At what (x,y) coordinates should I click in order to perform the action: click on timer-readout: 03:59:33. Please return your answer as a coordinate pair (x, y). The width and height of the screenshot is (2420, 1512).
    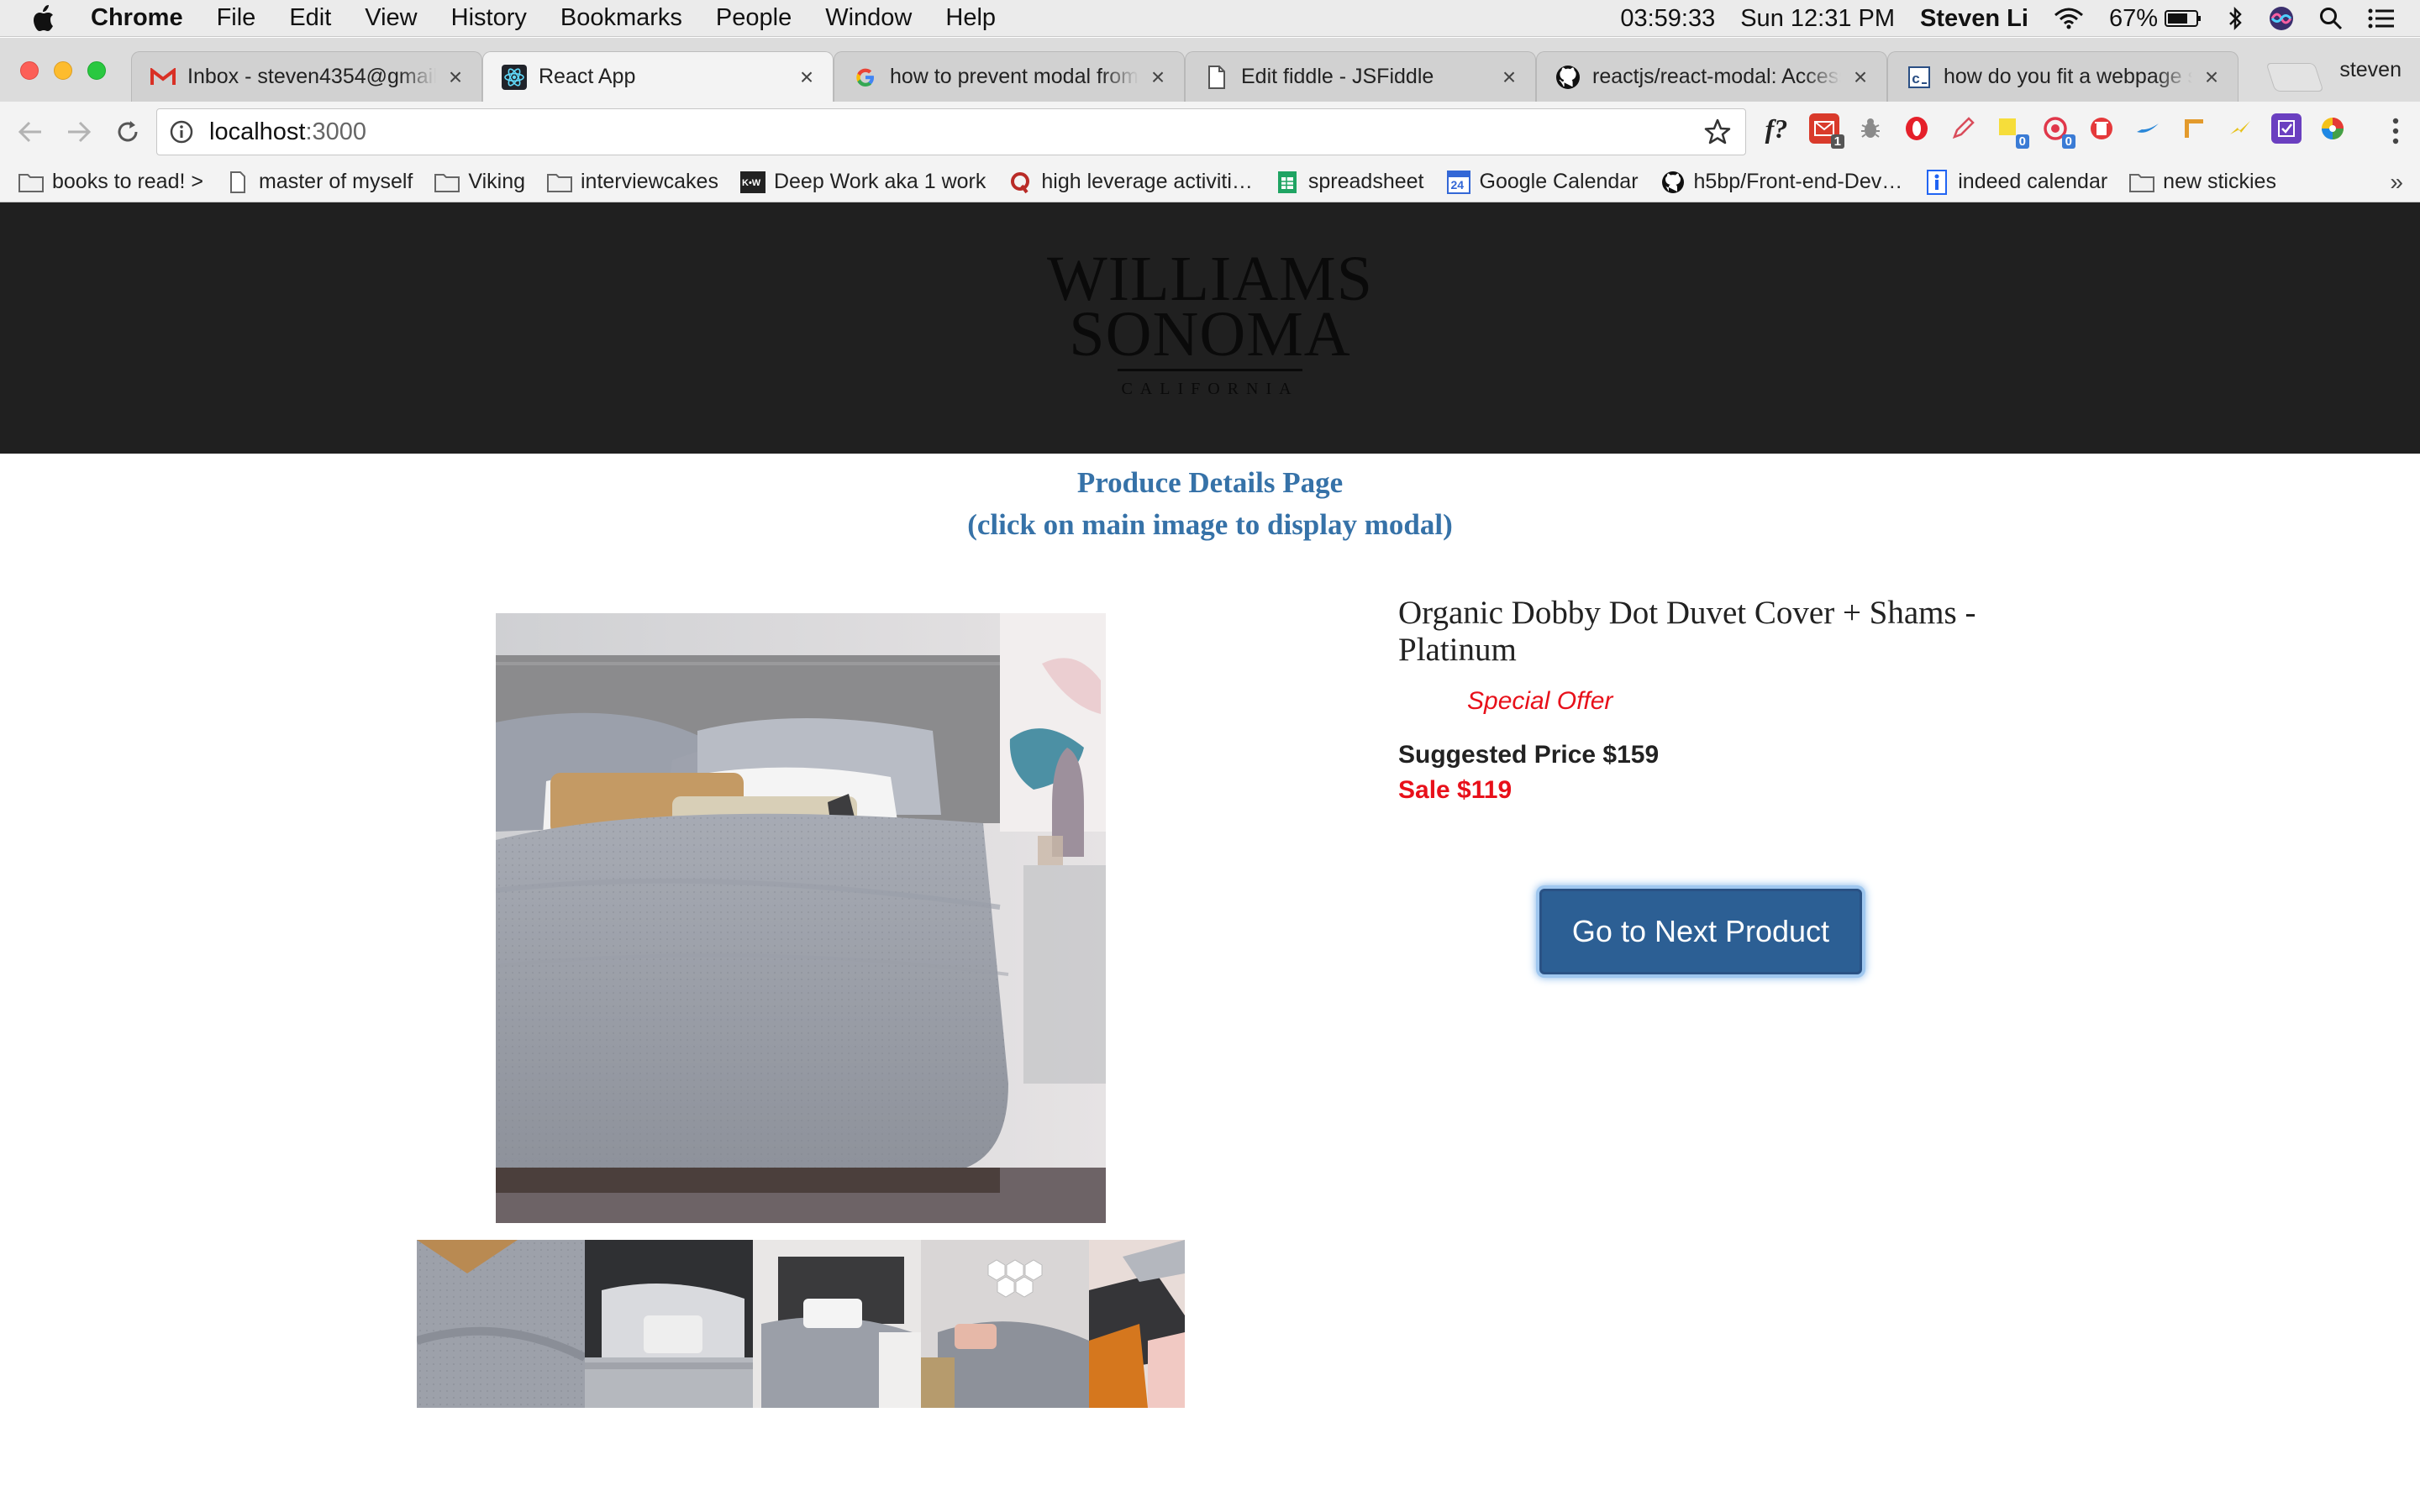
    Looking at the image, I should click on (1667, 19).